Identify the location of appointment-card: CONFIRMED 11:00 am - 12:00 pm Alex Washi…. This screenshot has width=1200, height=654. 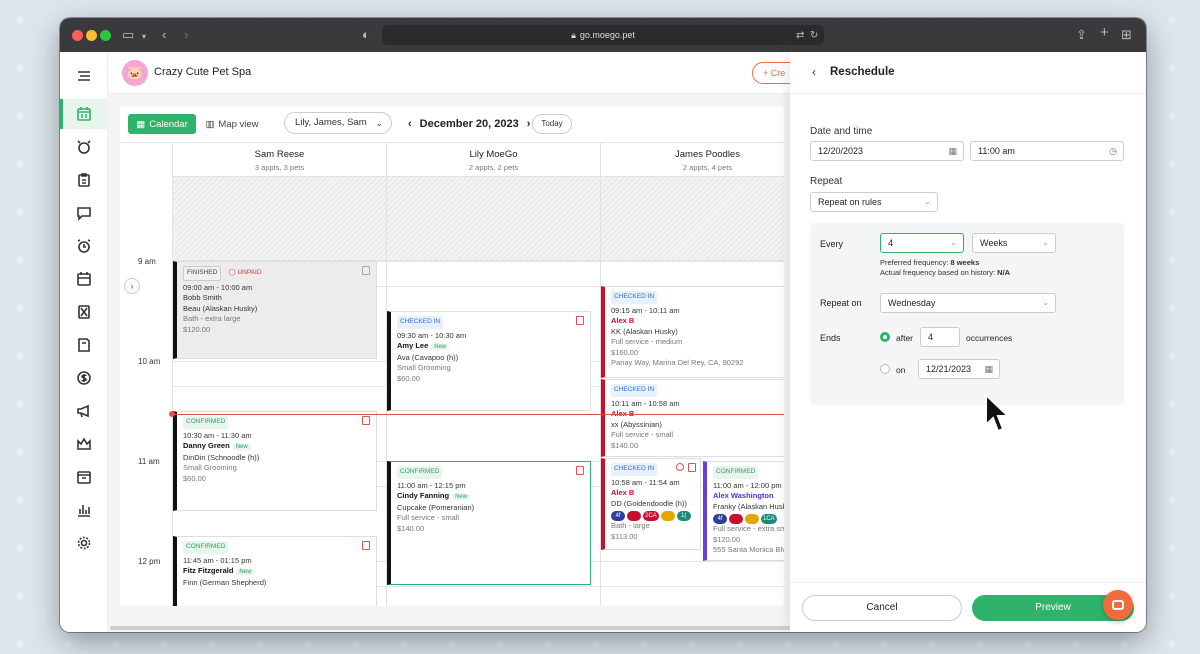
(743, 511).